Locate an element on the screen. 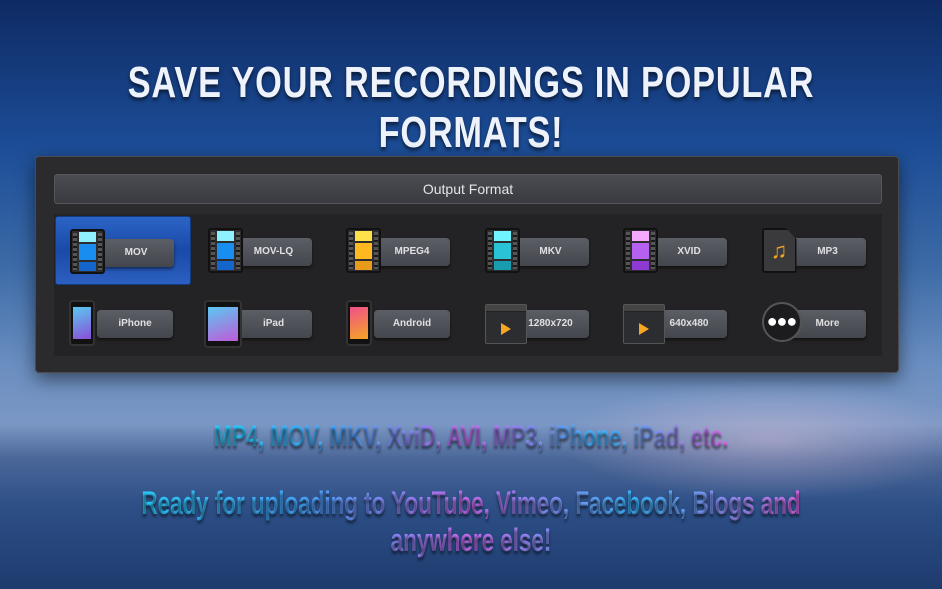 This screenshot has height=589, width=942. format-button-label: MPEG4 is located at coordinates (412, 252).